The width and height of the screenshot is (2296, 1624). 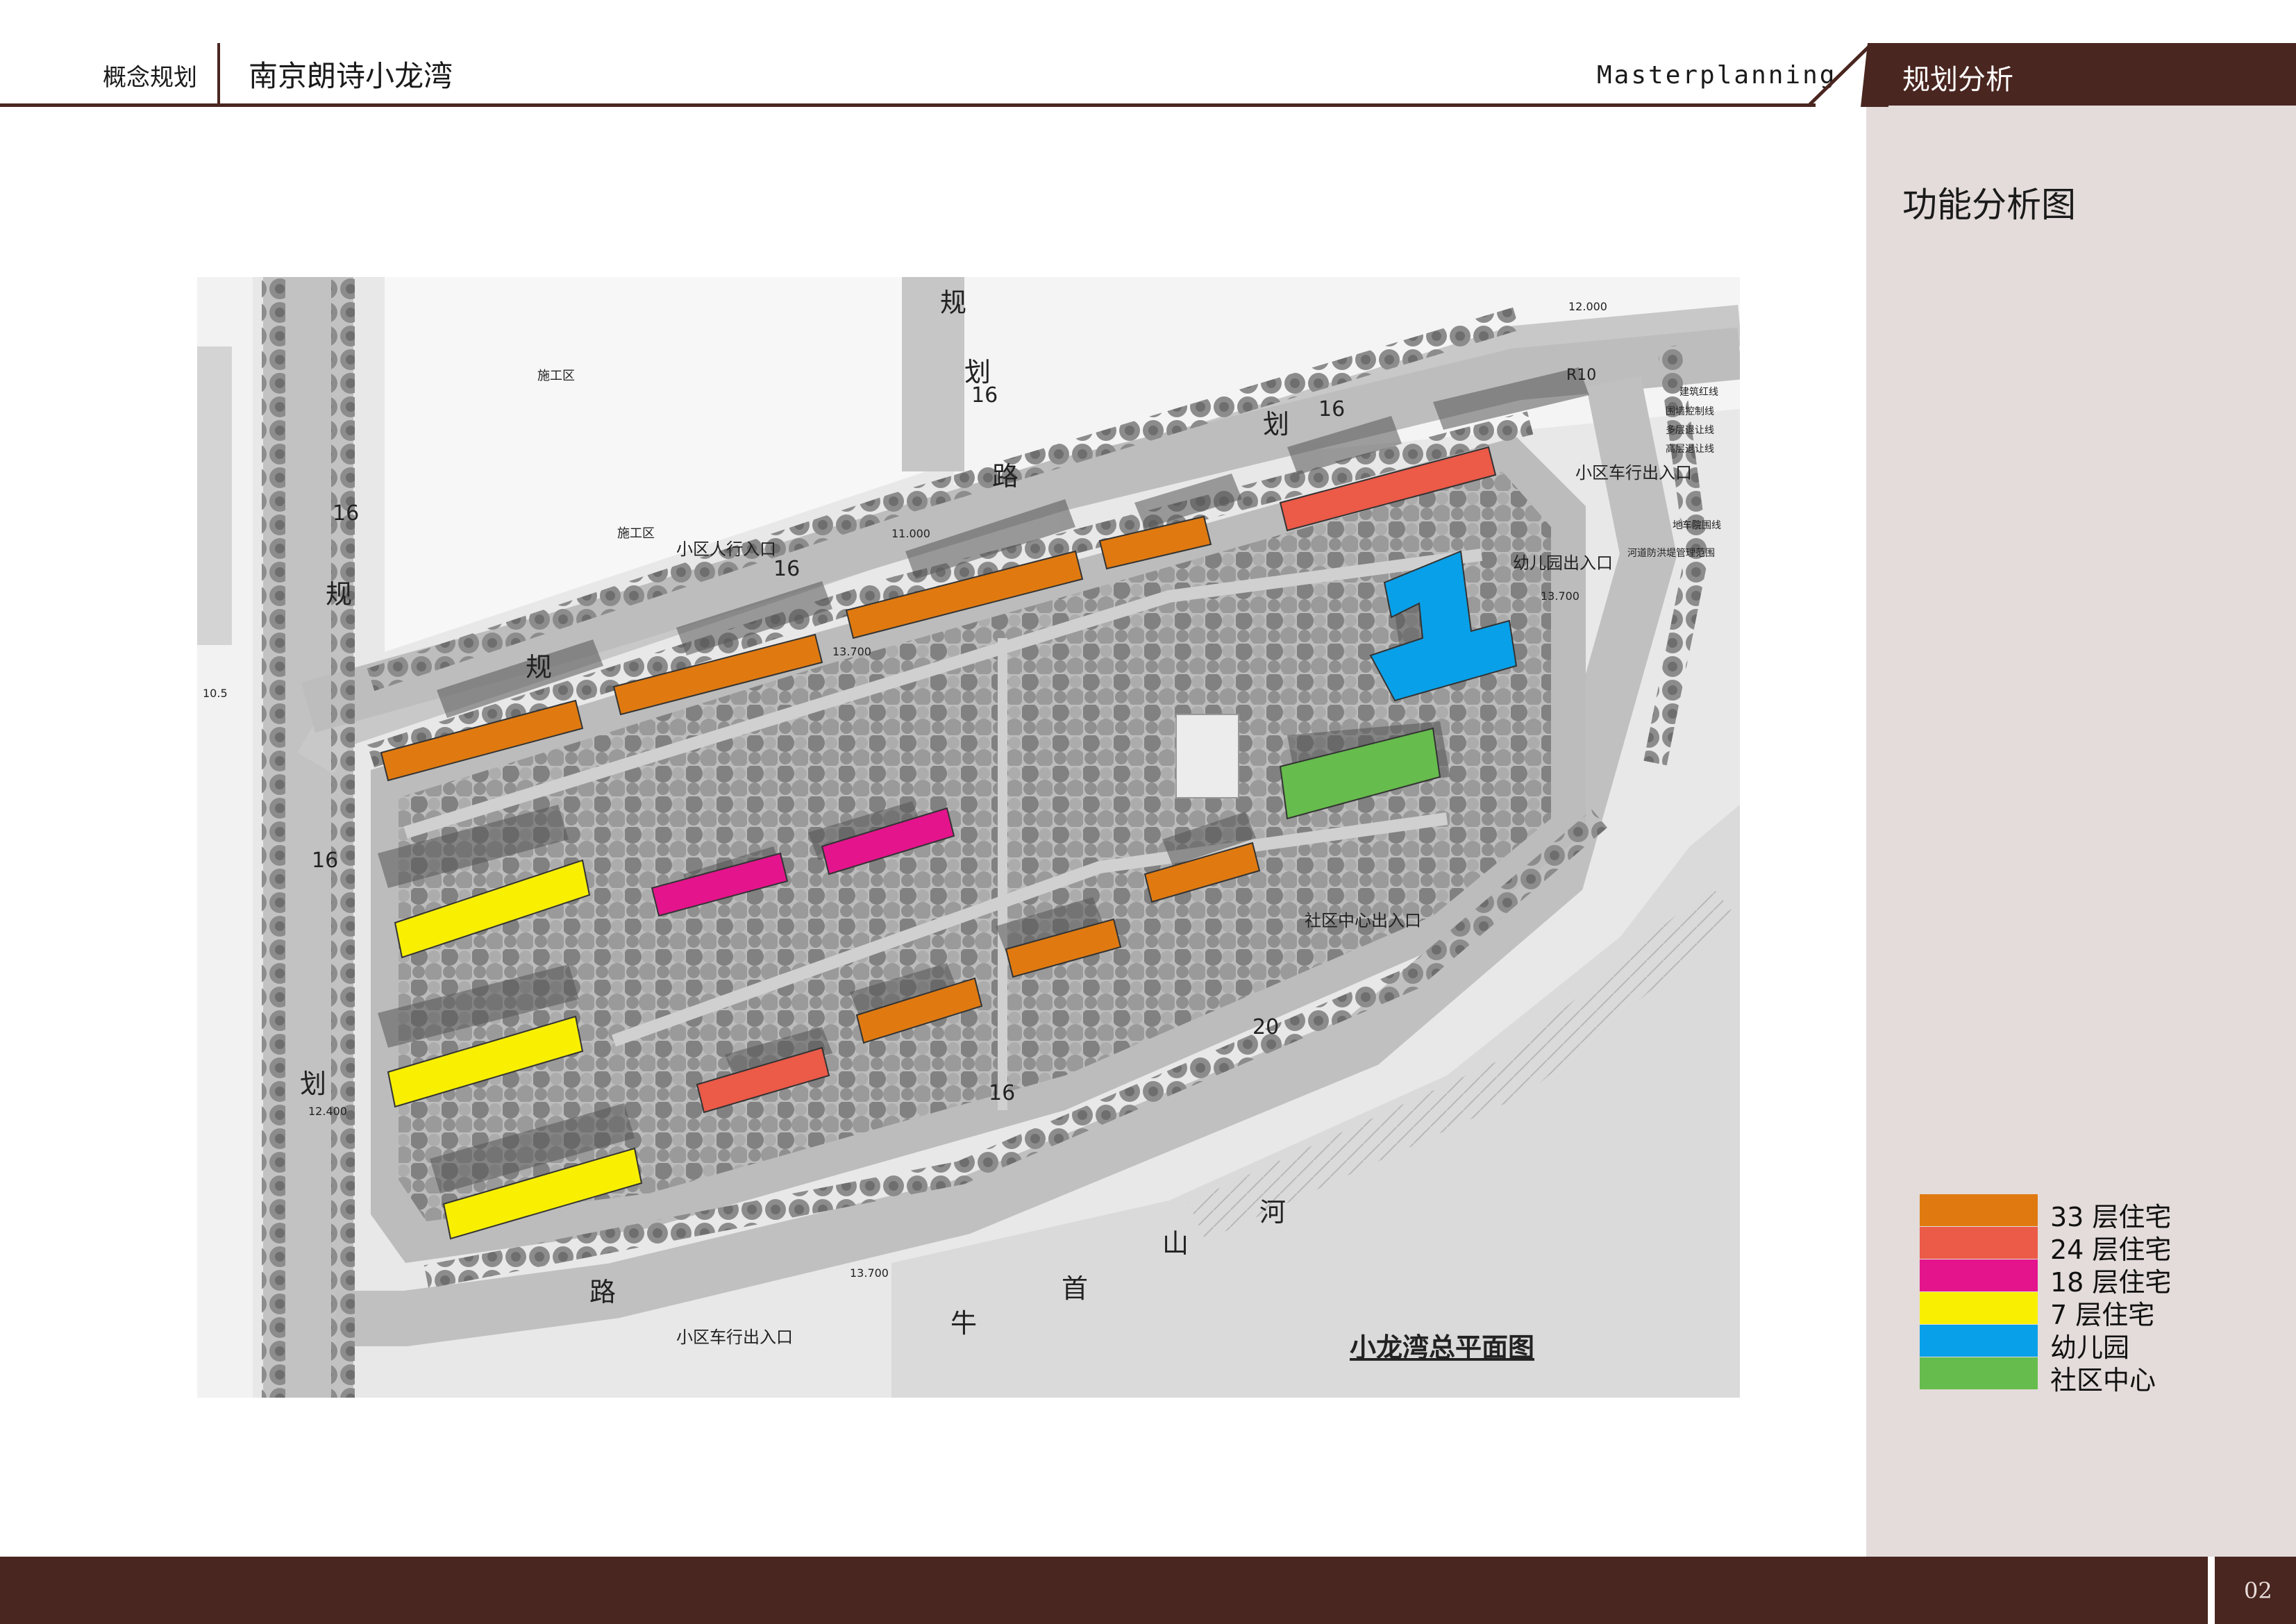 I want to click on section-label: 规划分析, so click(x=1957, y=80).